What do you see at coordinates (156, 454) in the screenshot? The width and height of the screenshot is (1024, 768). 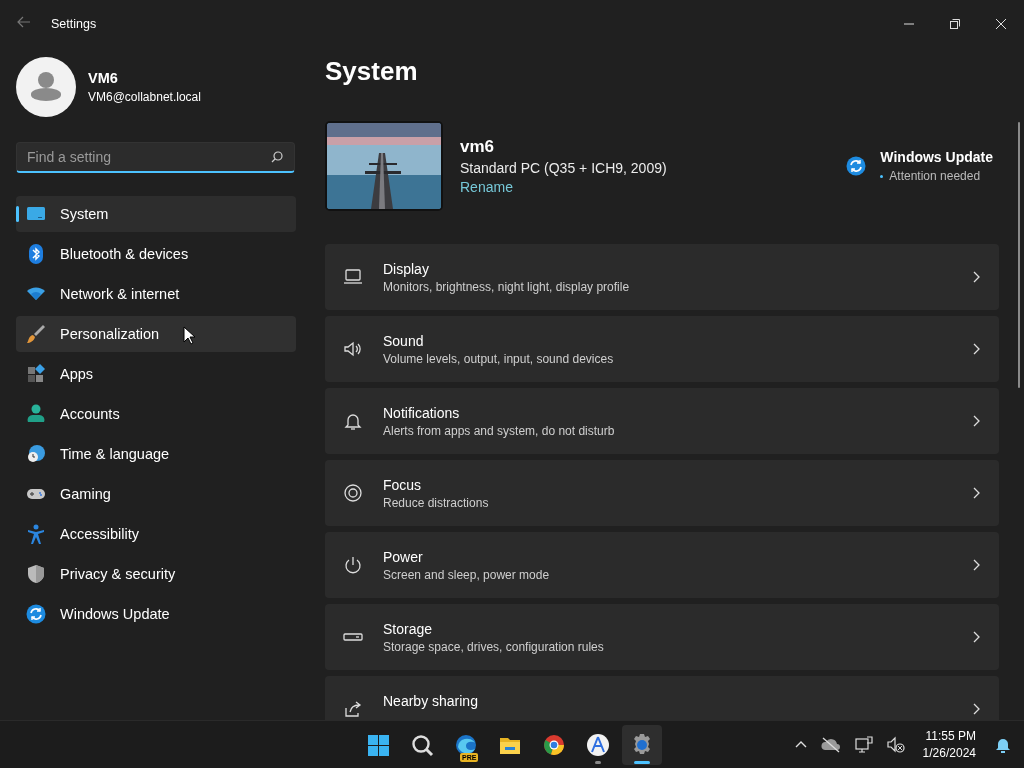 I see `nav-item: Time & language` at bounding box center [156, 454].